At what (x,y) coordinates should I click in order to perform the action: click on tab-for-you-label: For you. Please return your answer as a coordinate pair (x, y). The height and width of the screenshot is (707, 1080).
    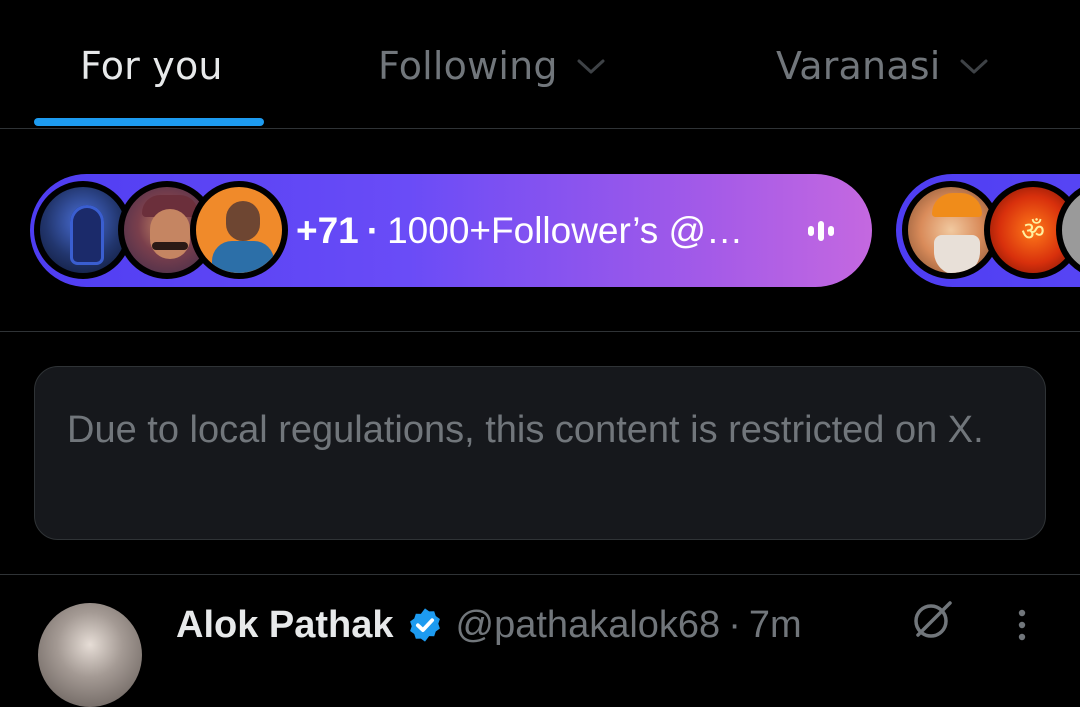
    Looking at the image, I should click on (151, 66).